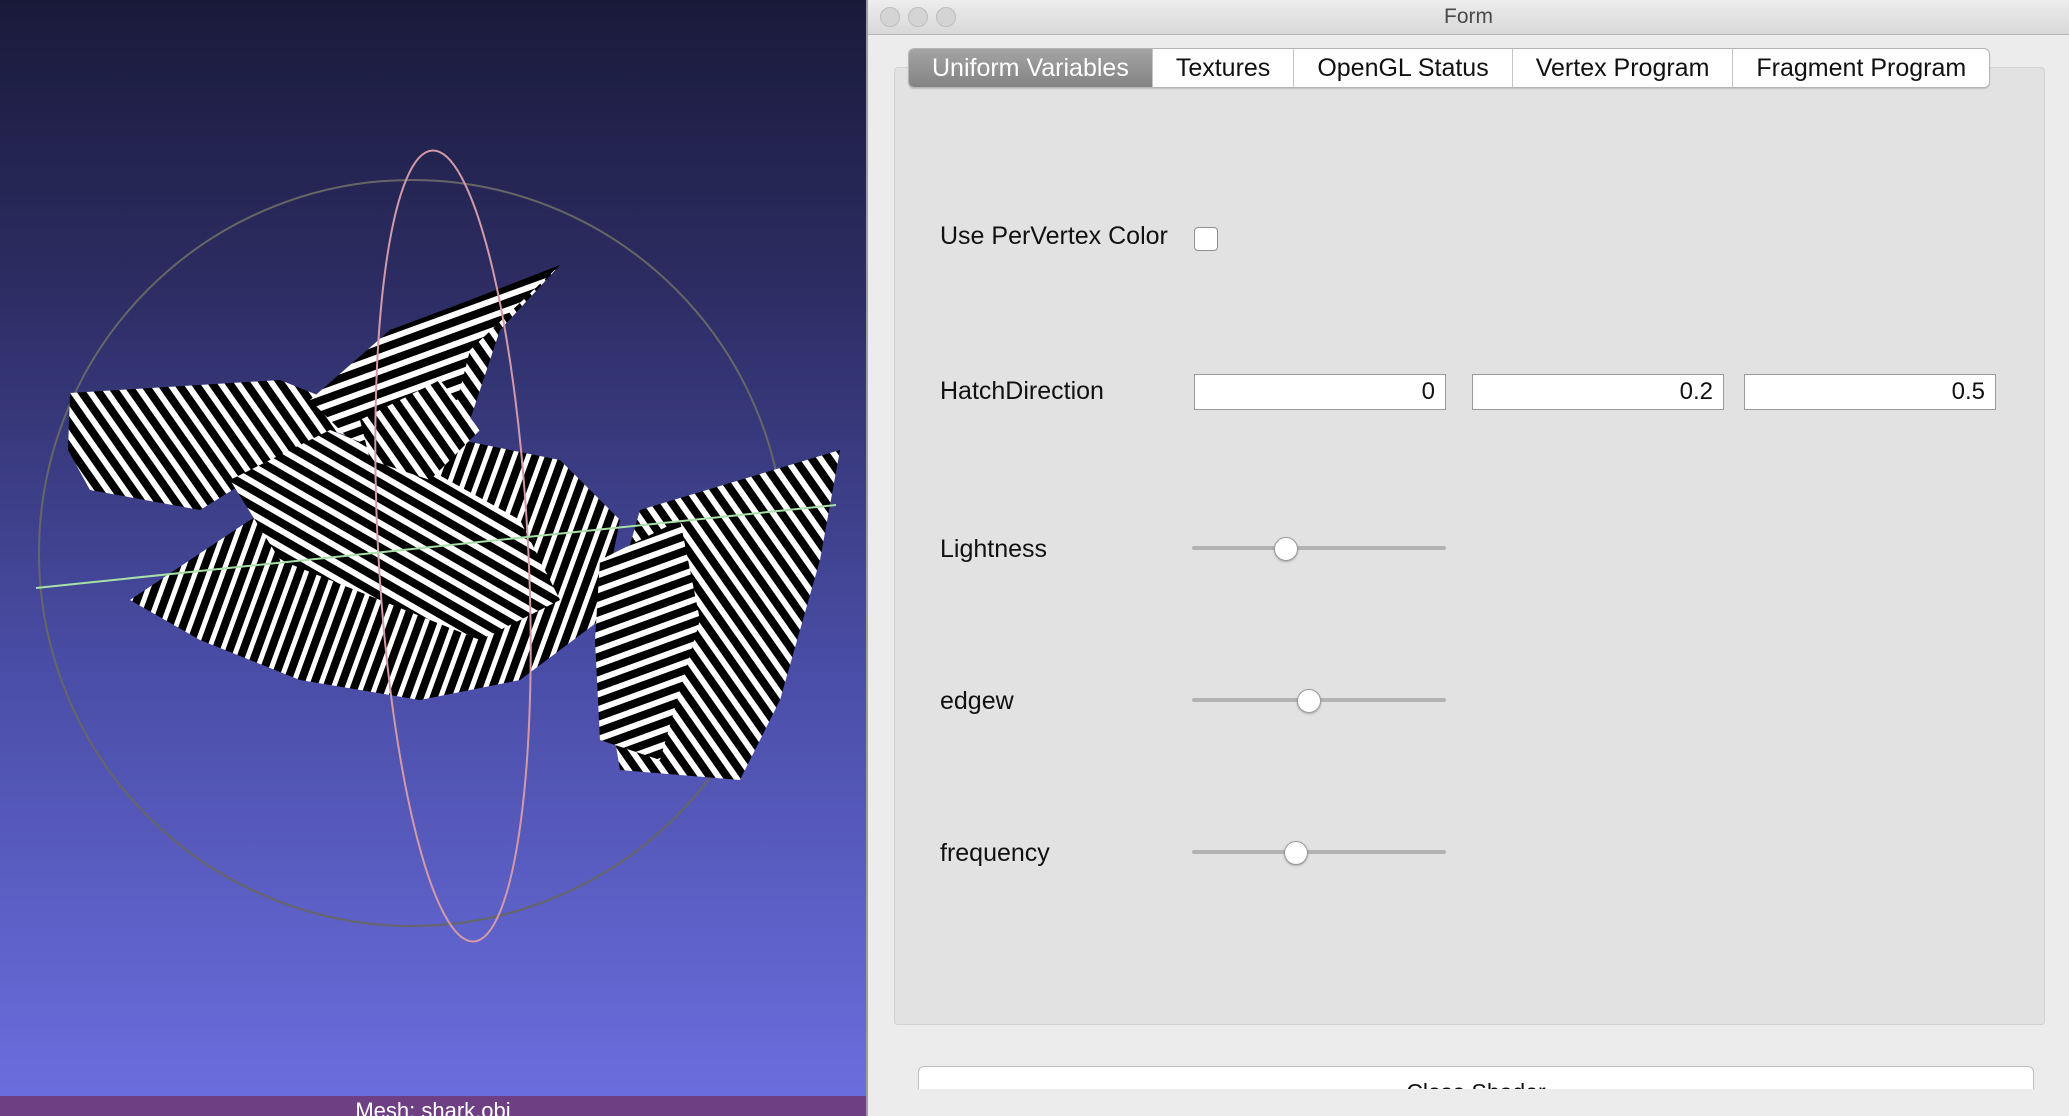 This screenshot has width=2069, height=1116. I want to click on tab-opengl-status: OpenGL Status, so click(1403, 68).